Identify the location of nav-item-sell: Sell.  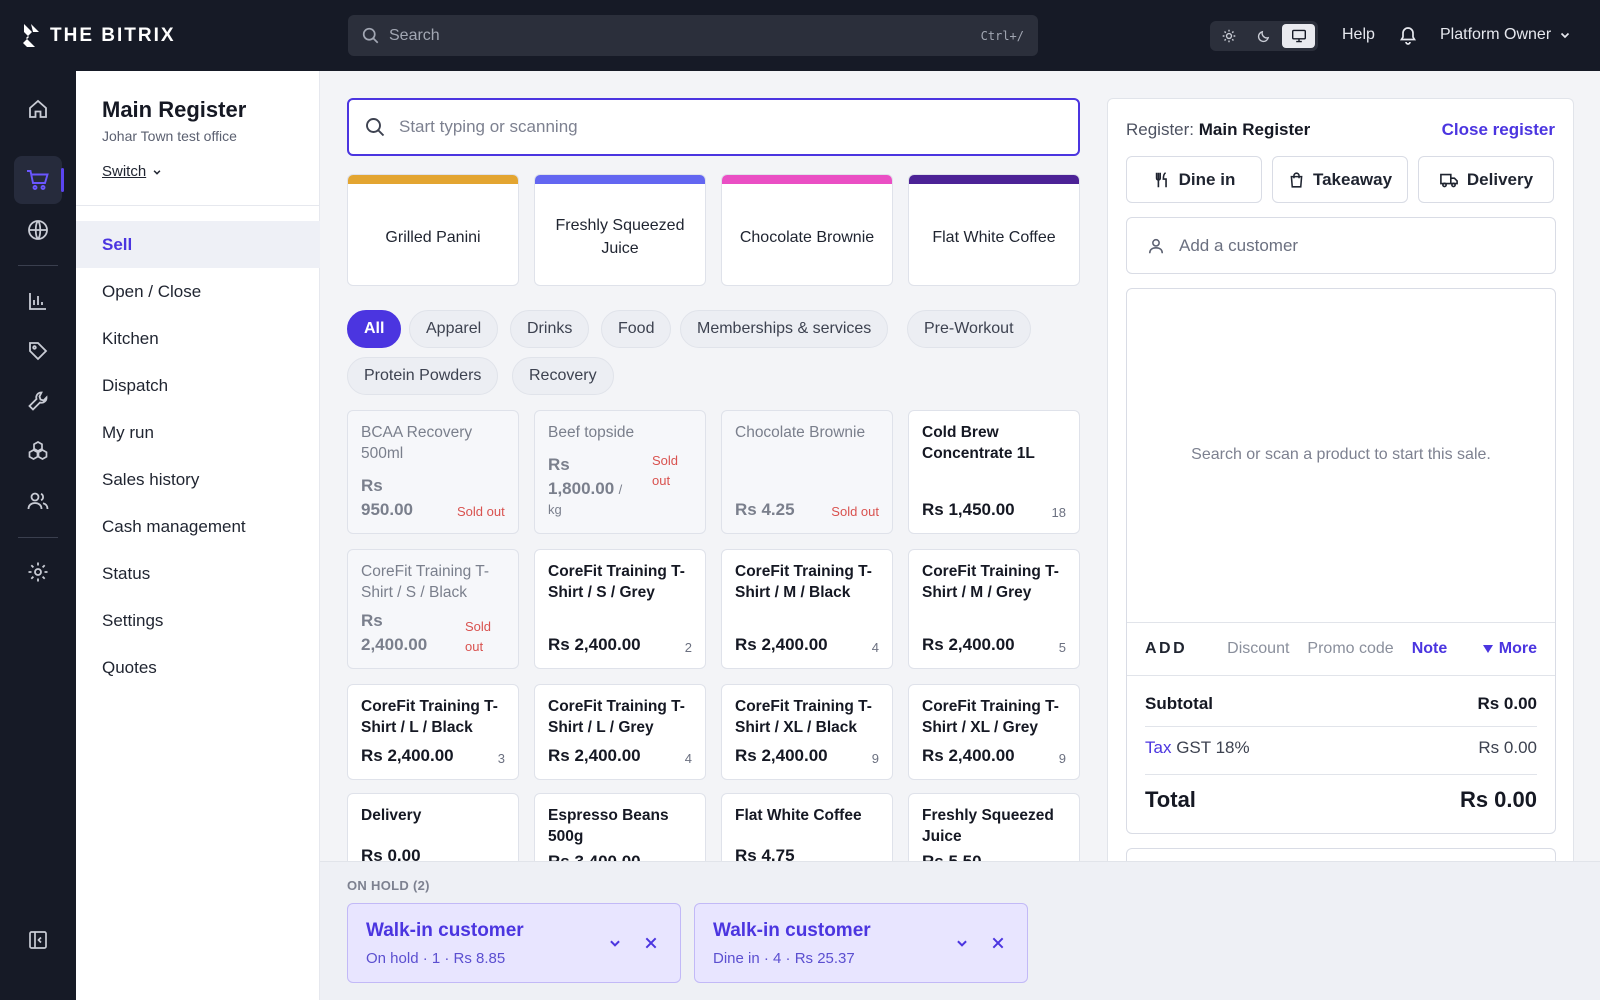
(198, 244).